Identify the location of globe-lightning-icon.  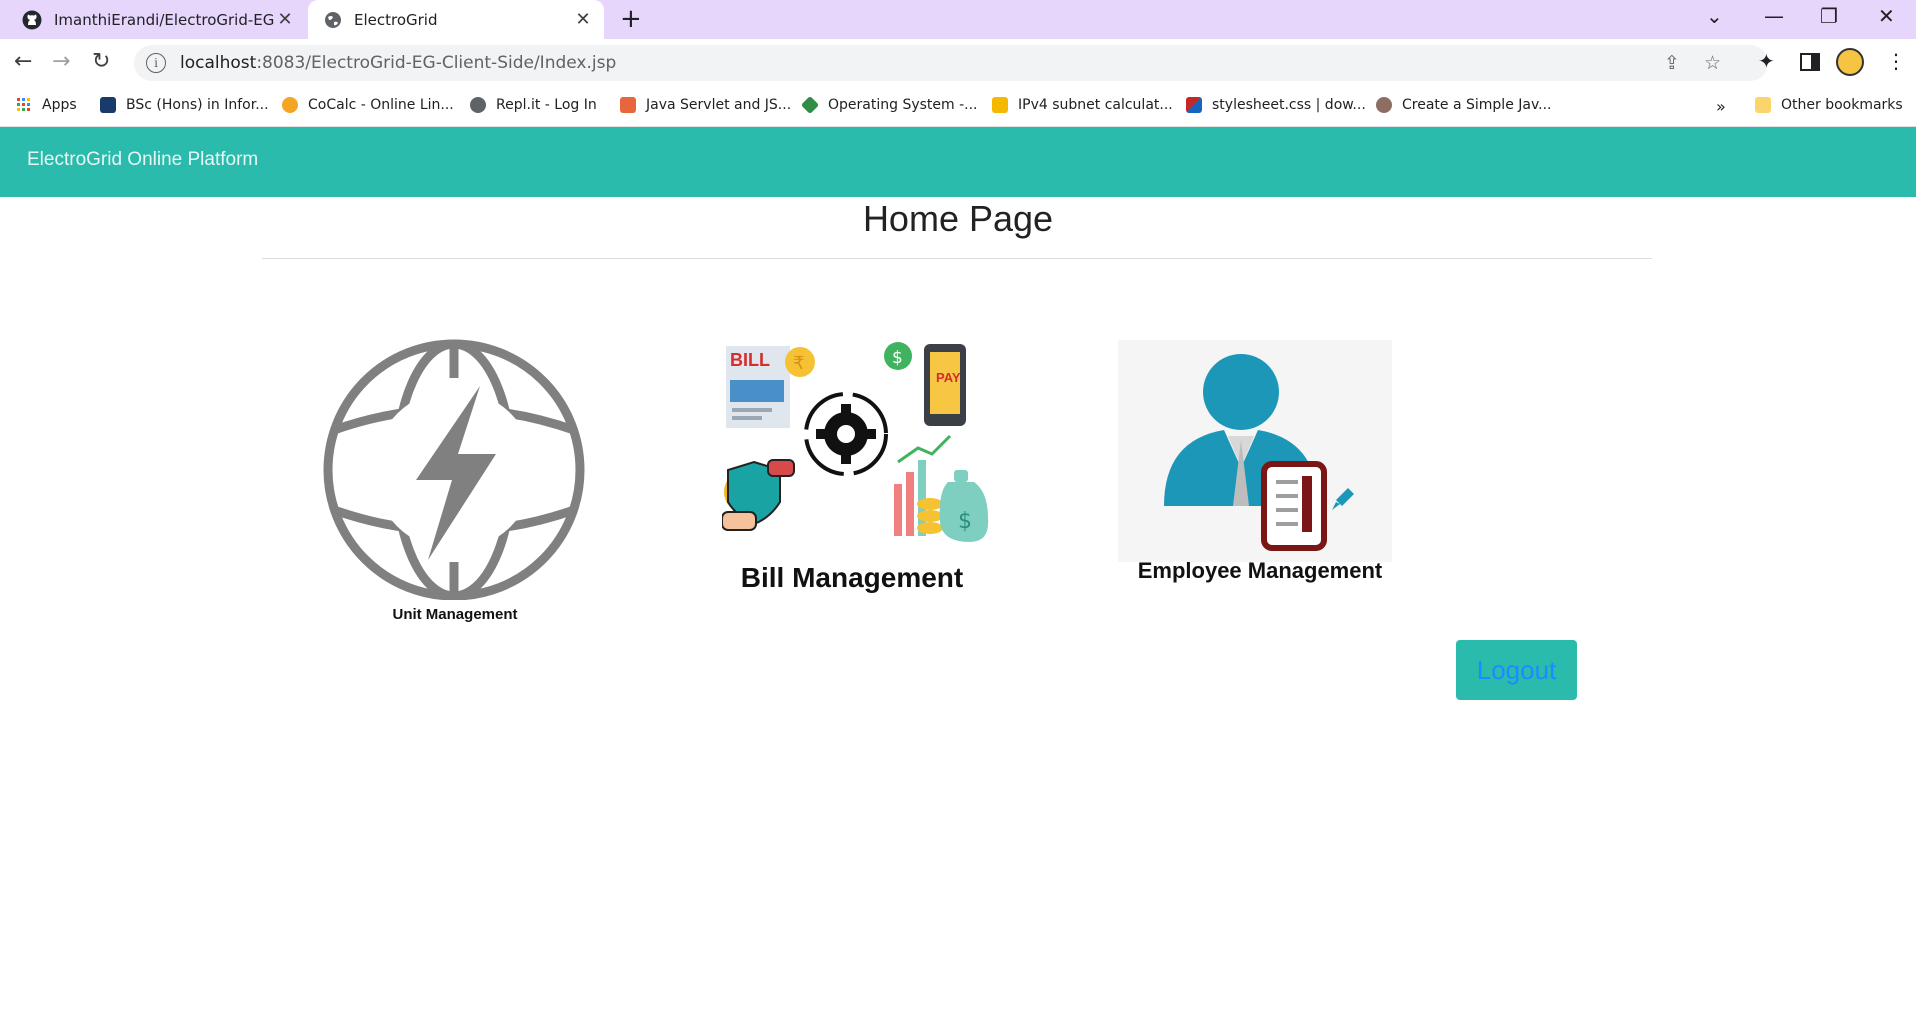
(454, 470).